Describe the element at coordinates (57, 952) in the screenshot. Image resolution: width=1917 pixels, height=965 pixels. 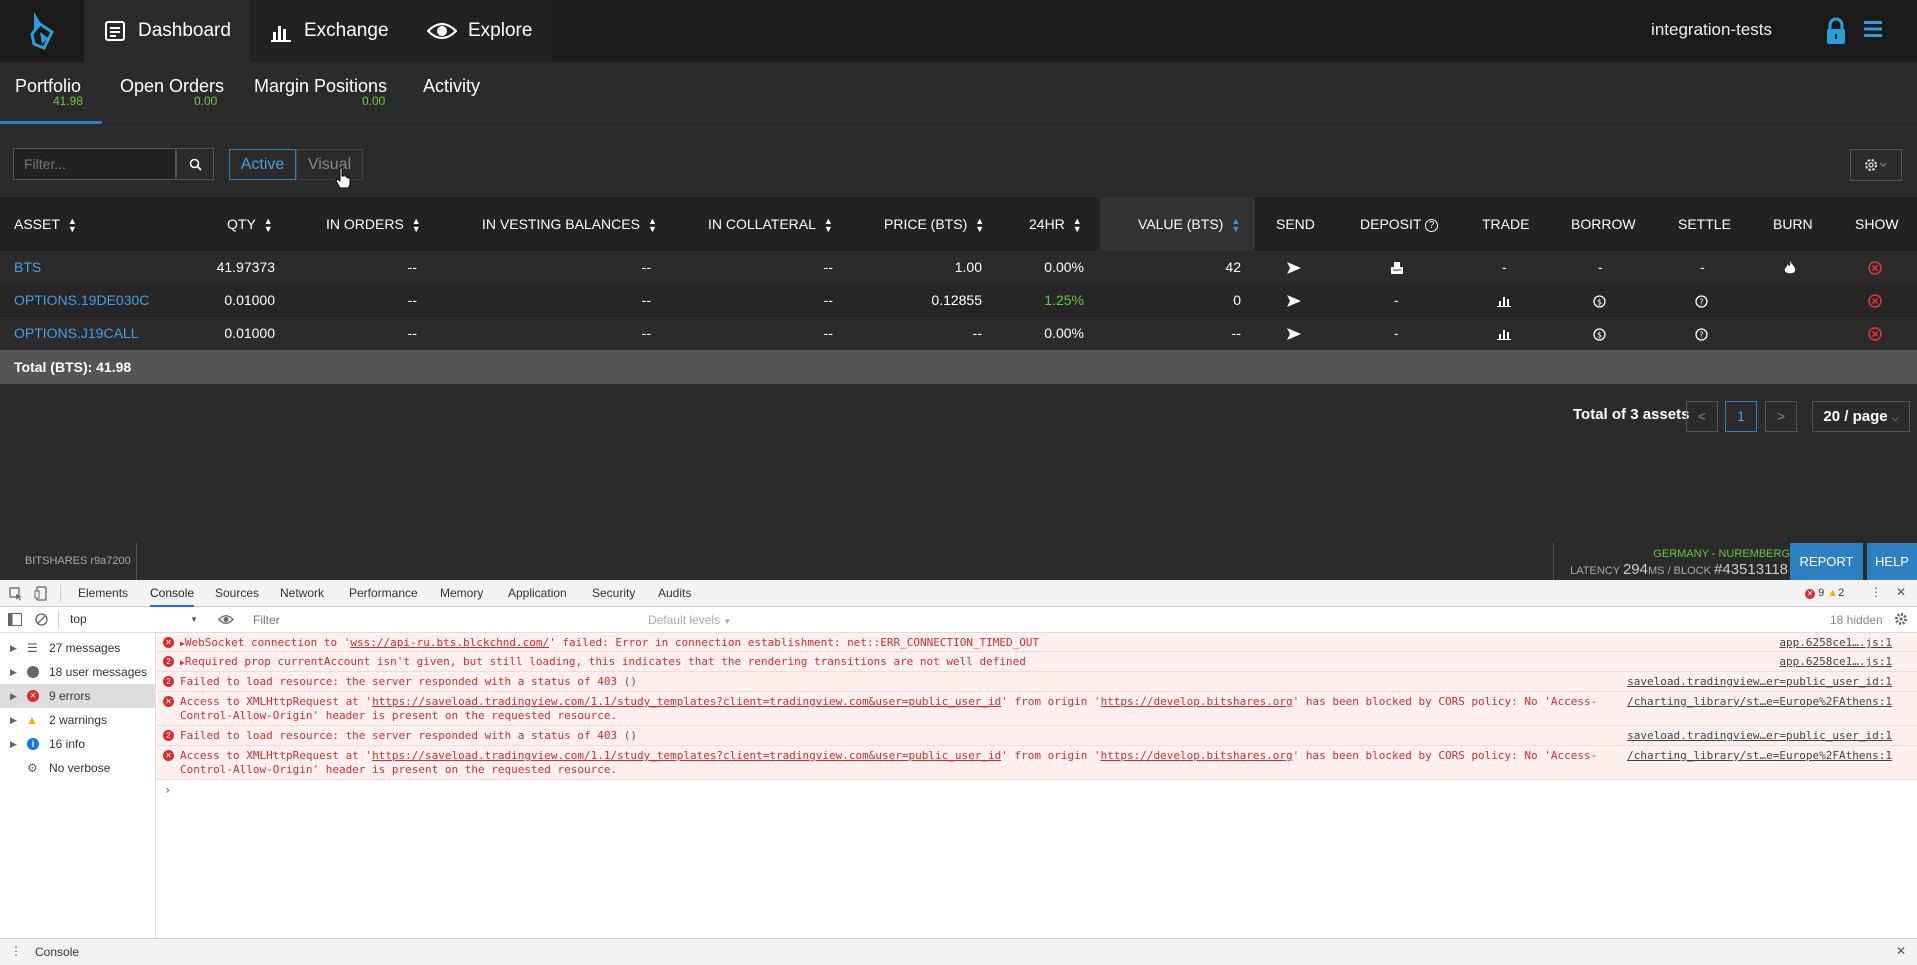
I see `drawer-tab-console: Console` at that location.